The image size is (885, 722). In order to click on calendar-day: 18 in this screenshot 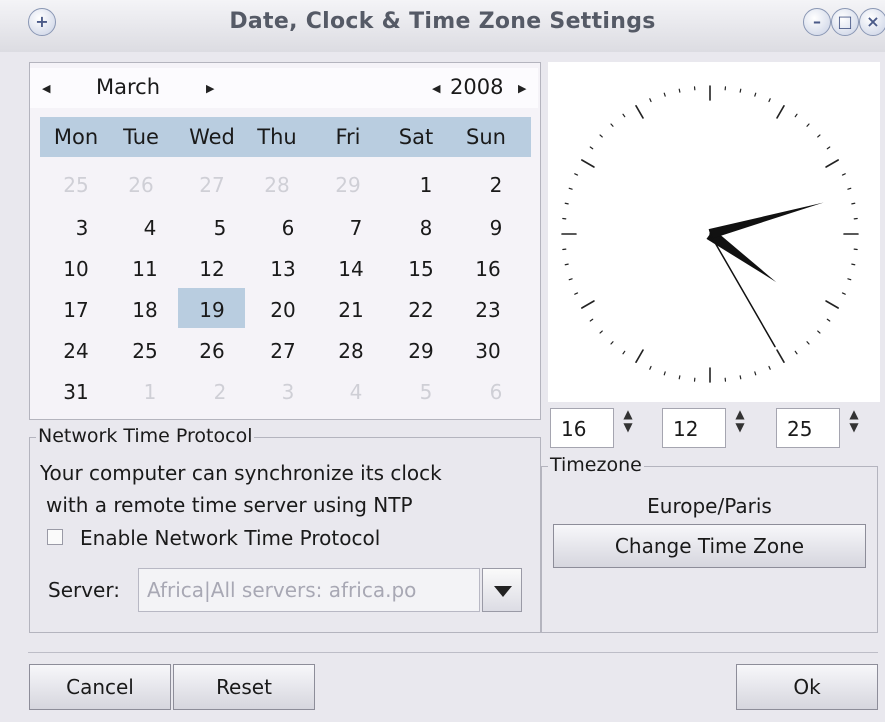, I will do `click(145, 310)`.